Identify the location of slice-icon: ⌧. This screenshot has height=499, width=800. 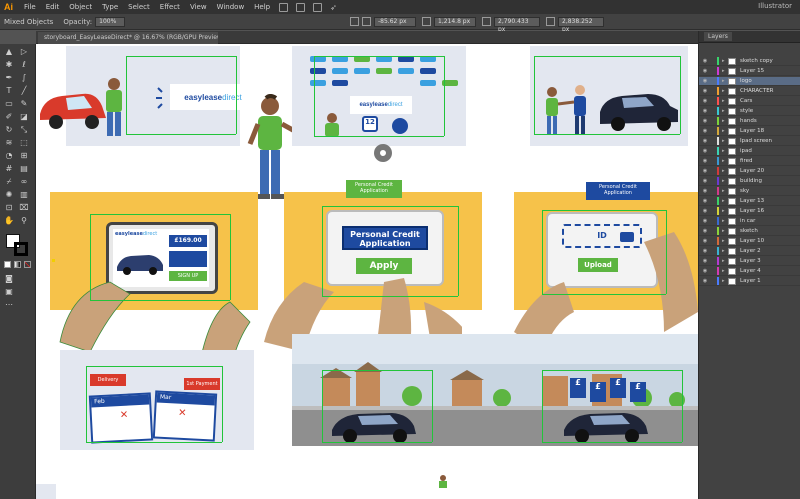
(24, 208).